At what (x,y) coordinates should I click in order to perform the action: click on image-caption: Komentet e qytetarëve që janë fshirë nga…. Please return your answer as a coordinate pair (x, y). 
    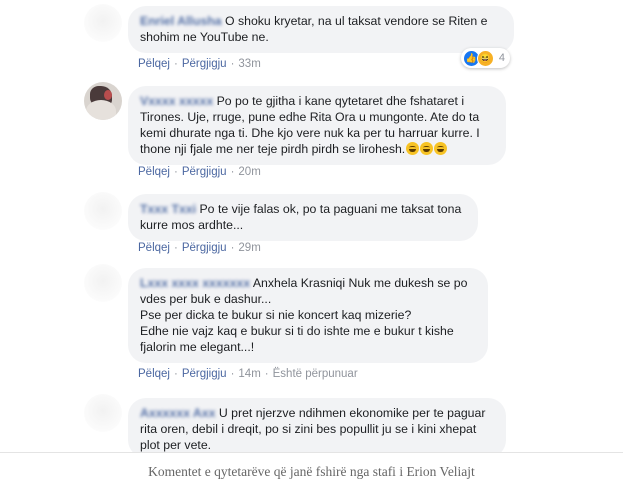
    Looking at the image, I should click on (311, 471).